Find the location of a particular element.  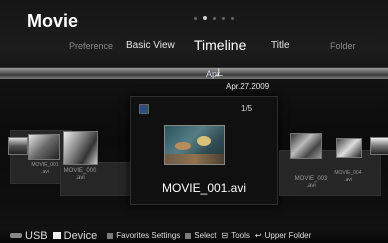

select-button: Select is located at coordinates (201, 235).